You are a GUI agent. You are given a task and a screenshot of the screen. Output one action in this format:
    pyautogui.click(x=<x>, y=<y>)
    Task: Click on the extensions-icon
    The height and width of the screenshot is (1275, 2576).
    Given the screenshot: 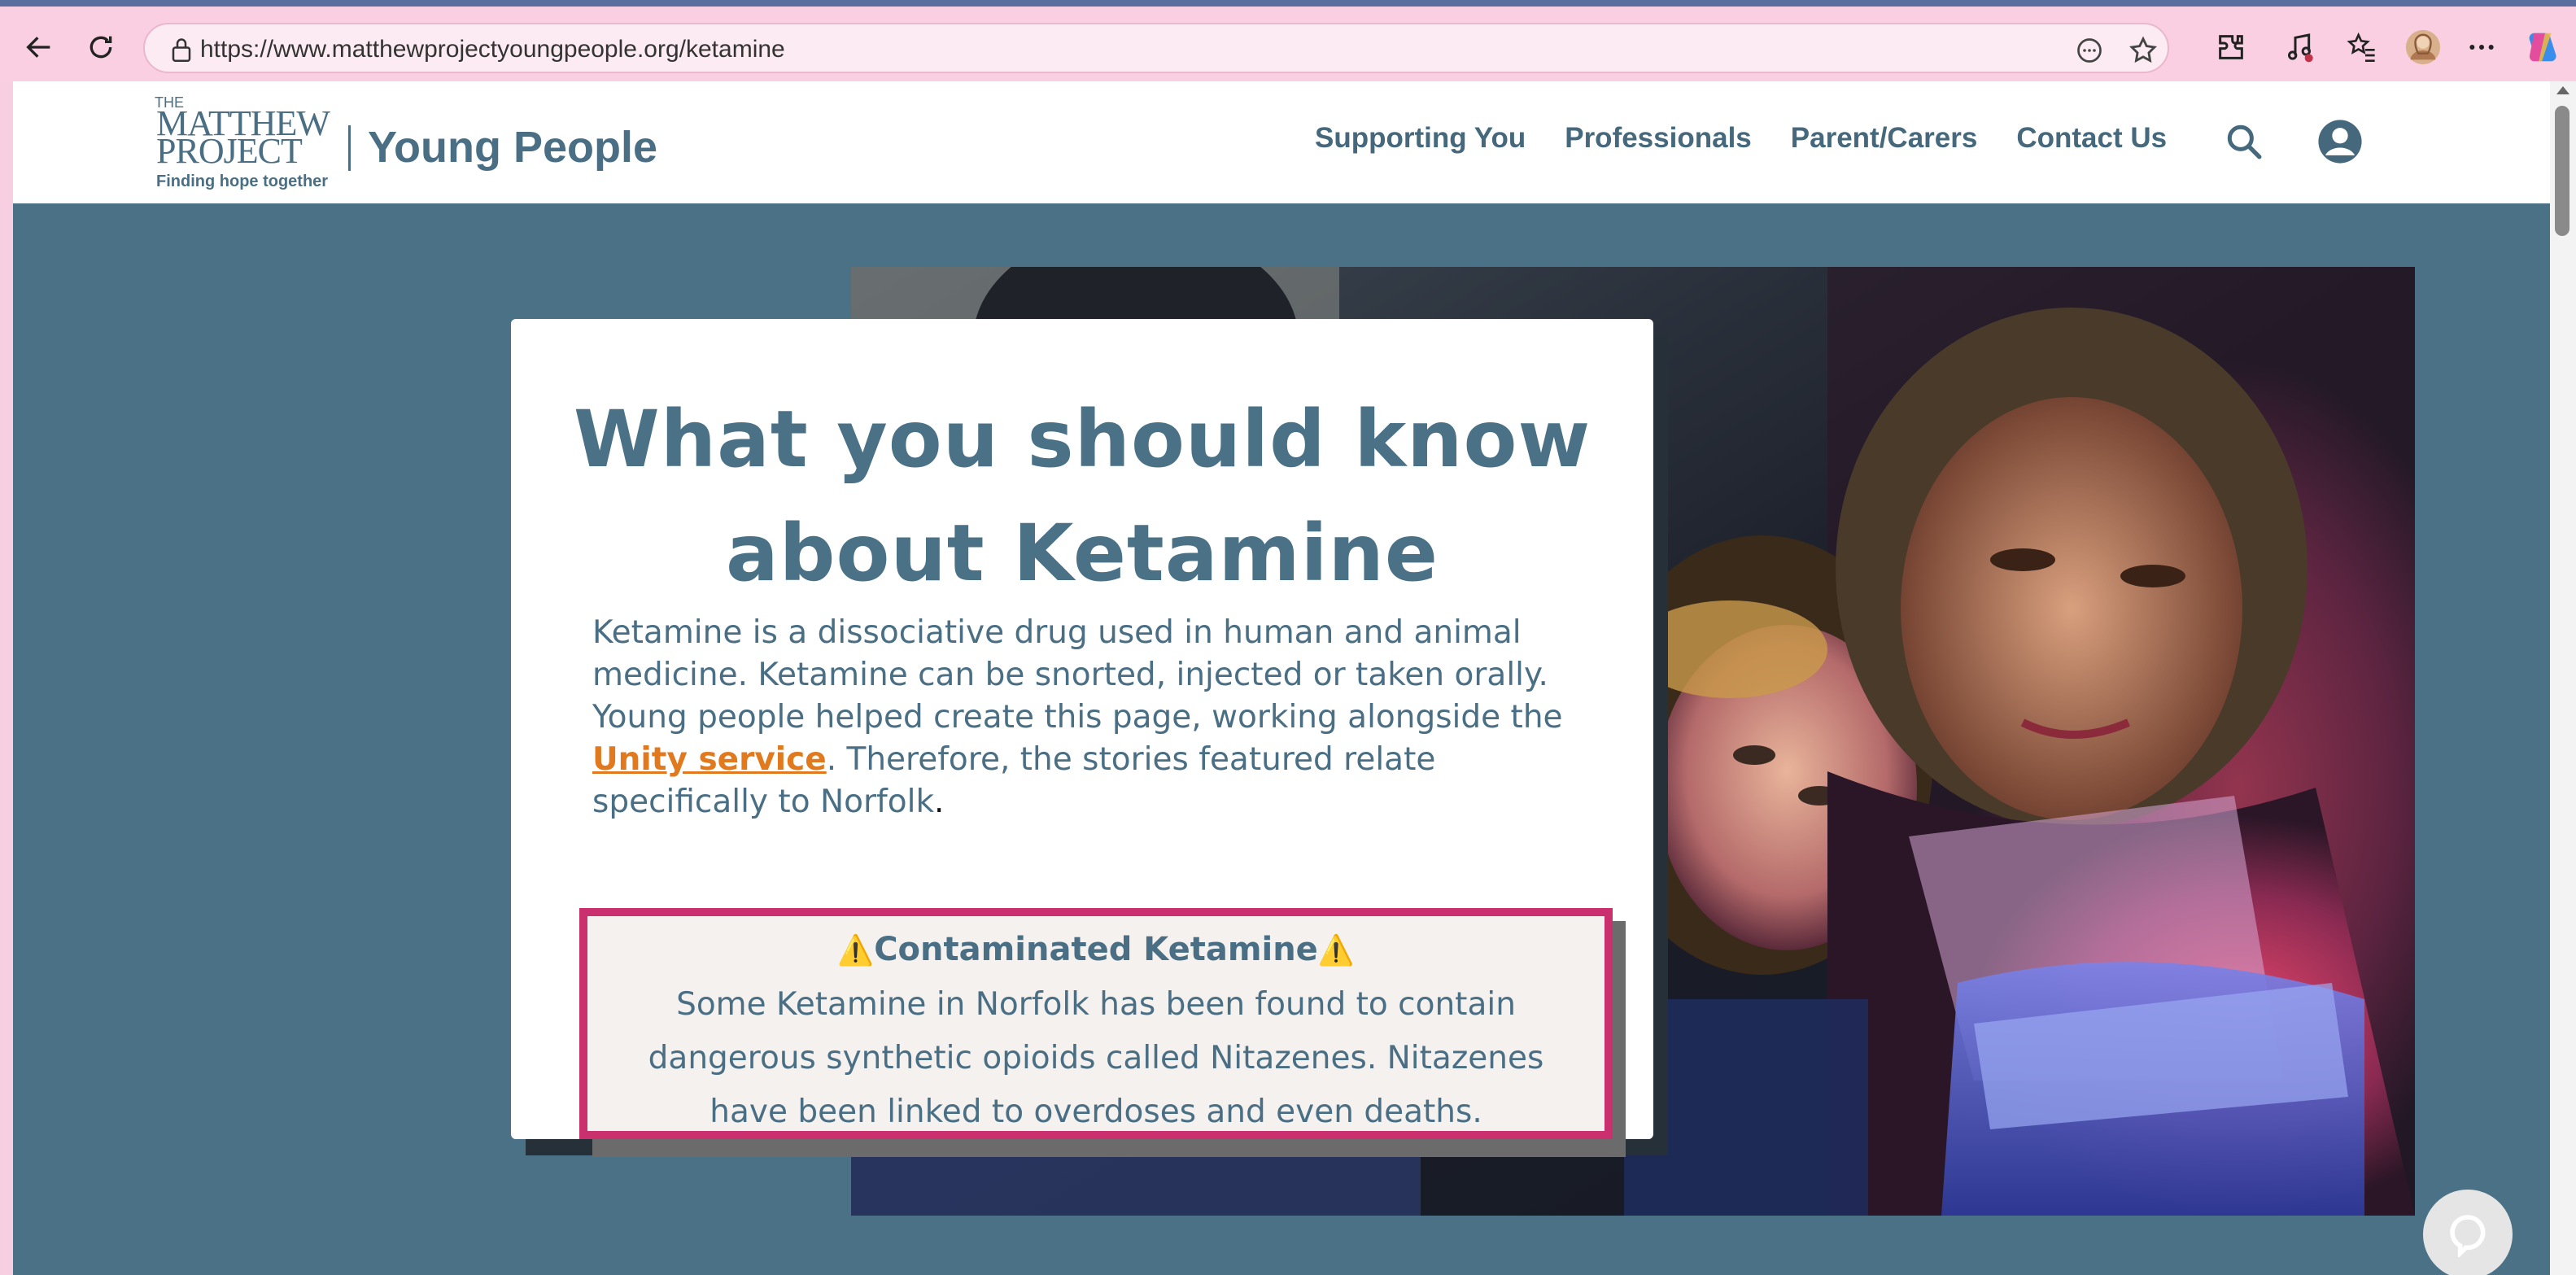 What is the action you would take?
    pyautogui.click(x=2231, y=47)
    